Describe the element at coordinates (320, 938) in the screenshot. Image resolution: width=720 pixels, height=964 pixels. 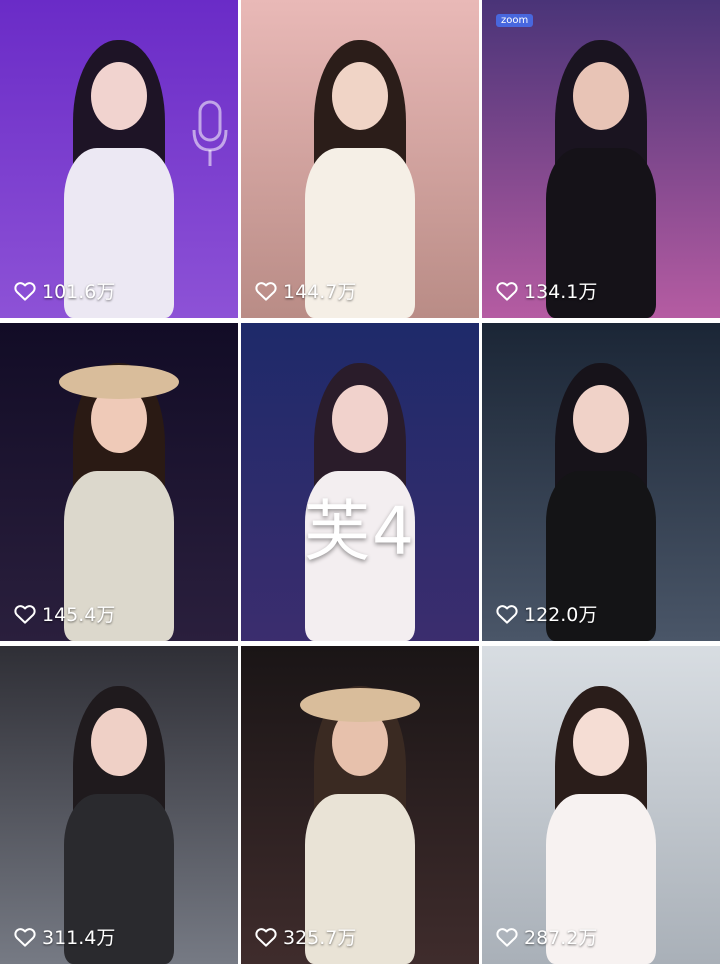
I see `like-count-text: 325.7万` at that location.